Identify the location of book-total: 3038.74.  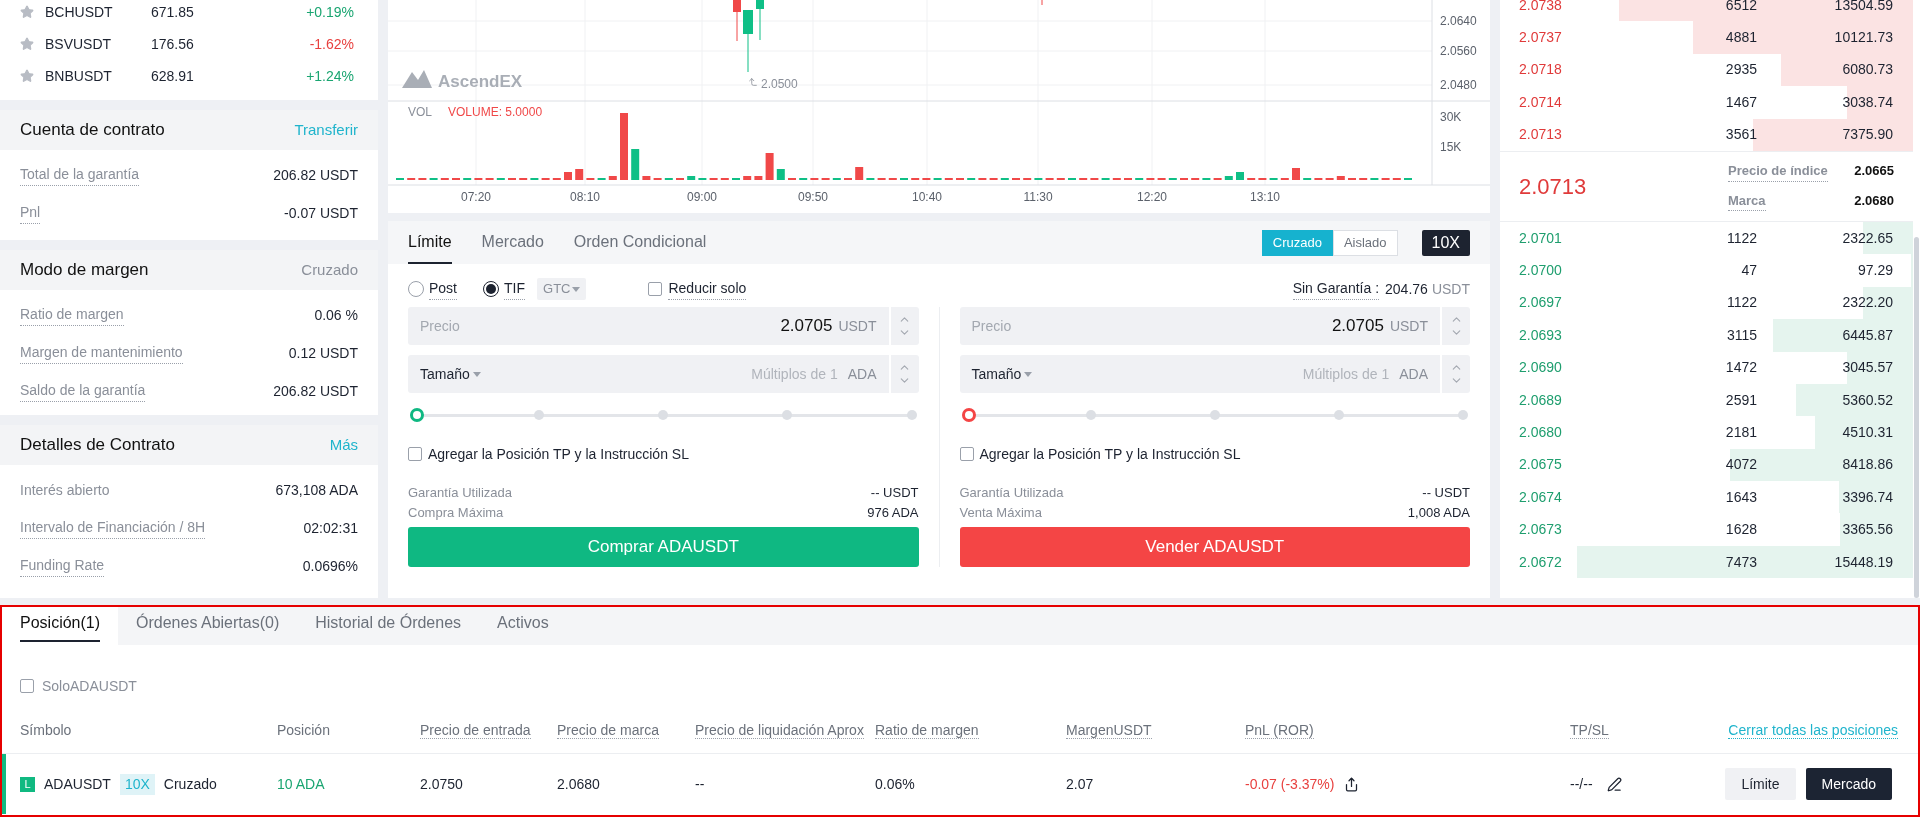
(1867, 102).